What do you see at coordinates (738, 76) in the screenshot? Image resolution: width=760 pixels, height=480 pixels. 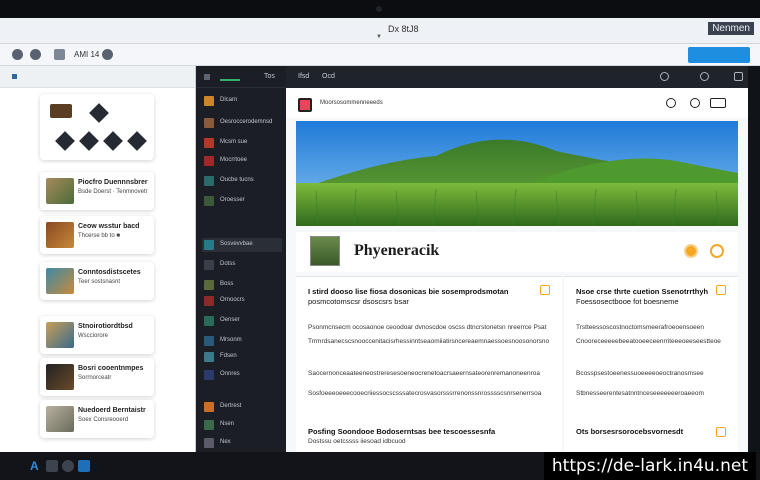 I see `close-icon` at bounding box center [738, 76].